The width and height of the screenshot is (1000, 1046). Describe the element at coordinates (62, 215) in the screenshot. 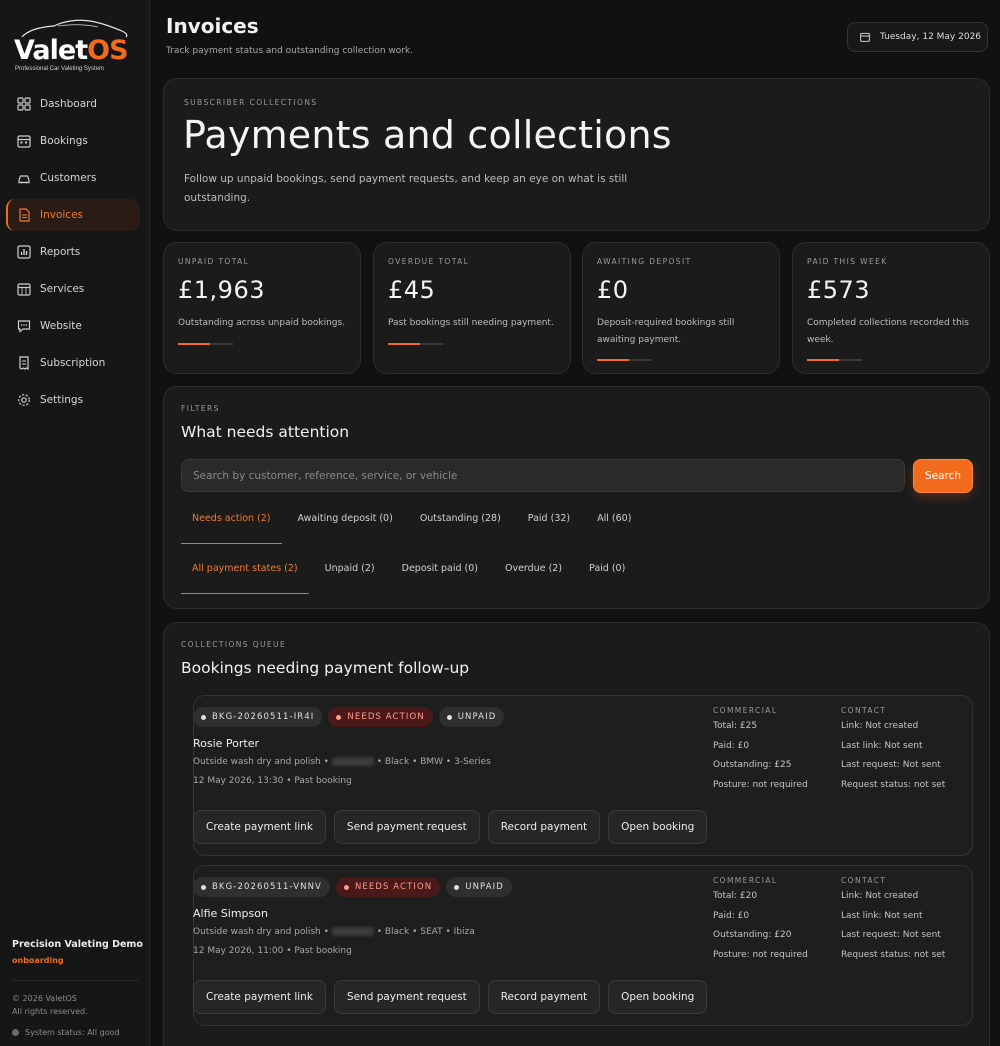

I see `sidebar-item-label: Invoices` at that location.